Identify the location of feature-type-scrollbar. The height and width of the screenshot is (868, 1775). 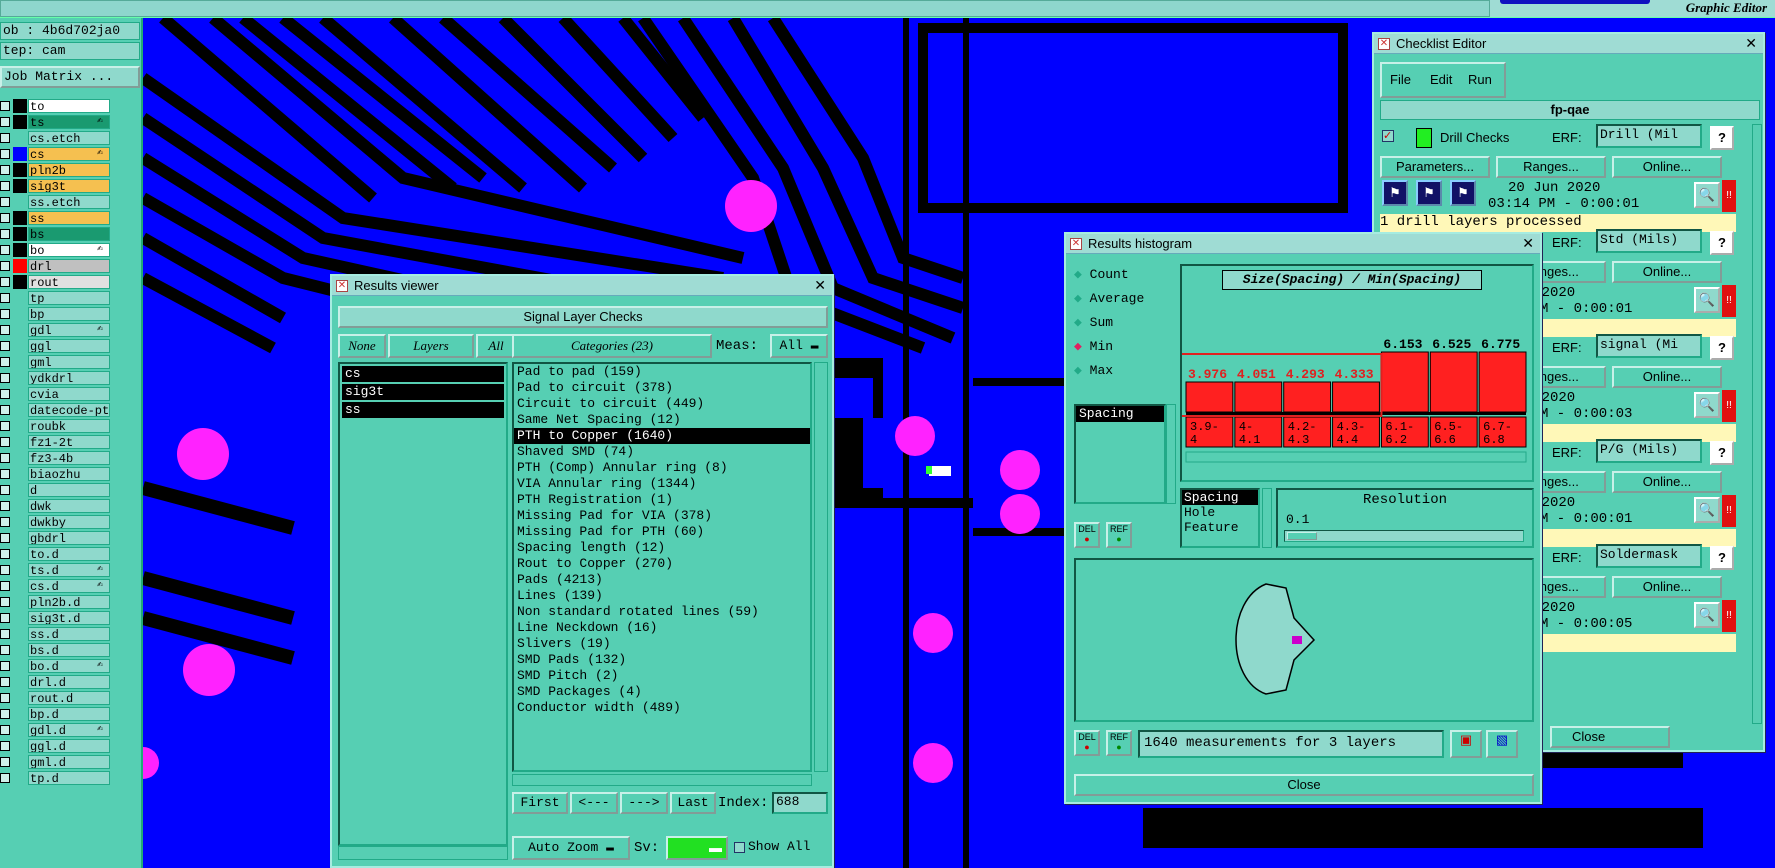
(1267, 518).